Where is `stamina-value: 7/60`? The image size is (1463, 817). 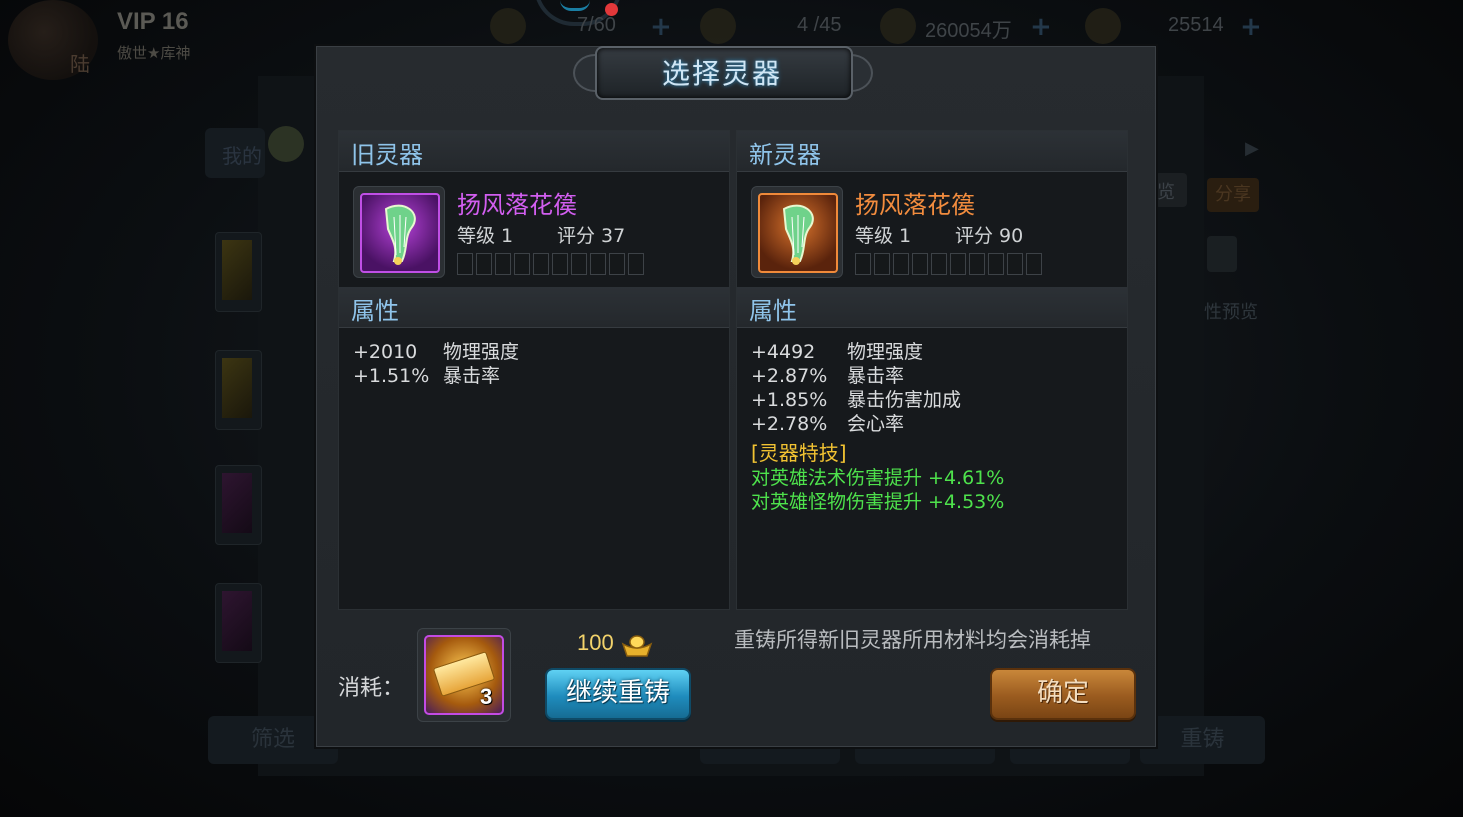 stamina-value: 7/60 is located at coordinates (596, 25).